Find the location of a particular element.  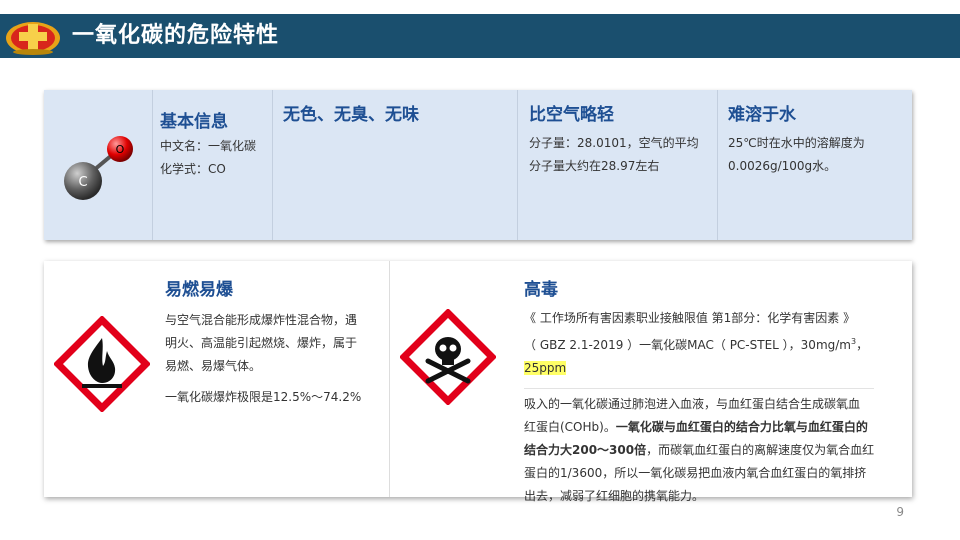

formula-line: 化学式：CO is located at coordinates (193, 169).